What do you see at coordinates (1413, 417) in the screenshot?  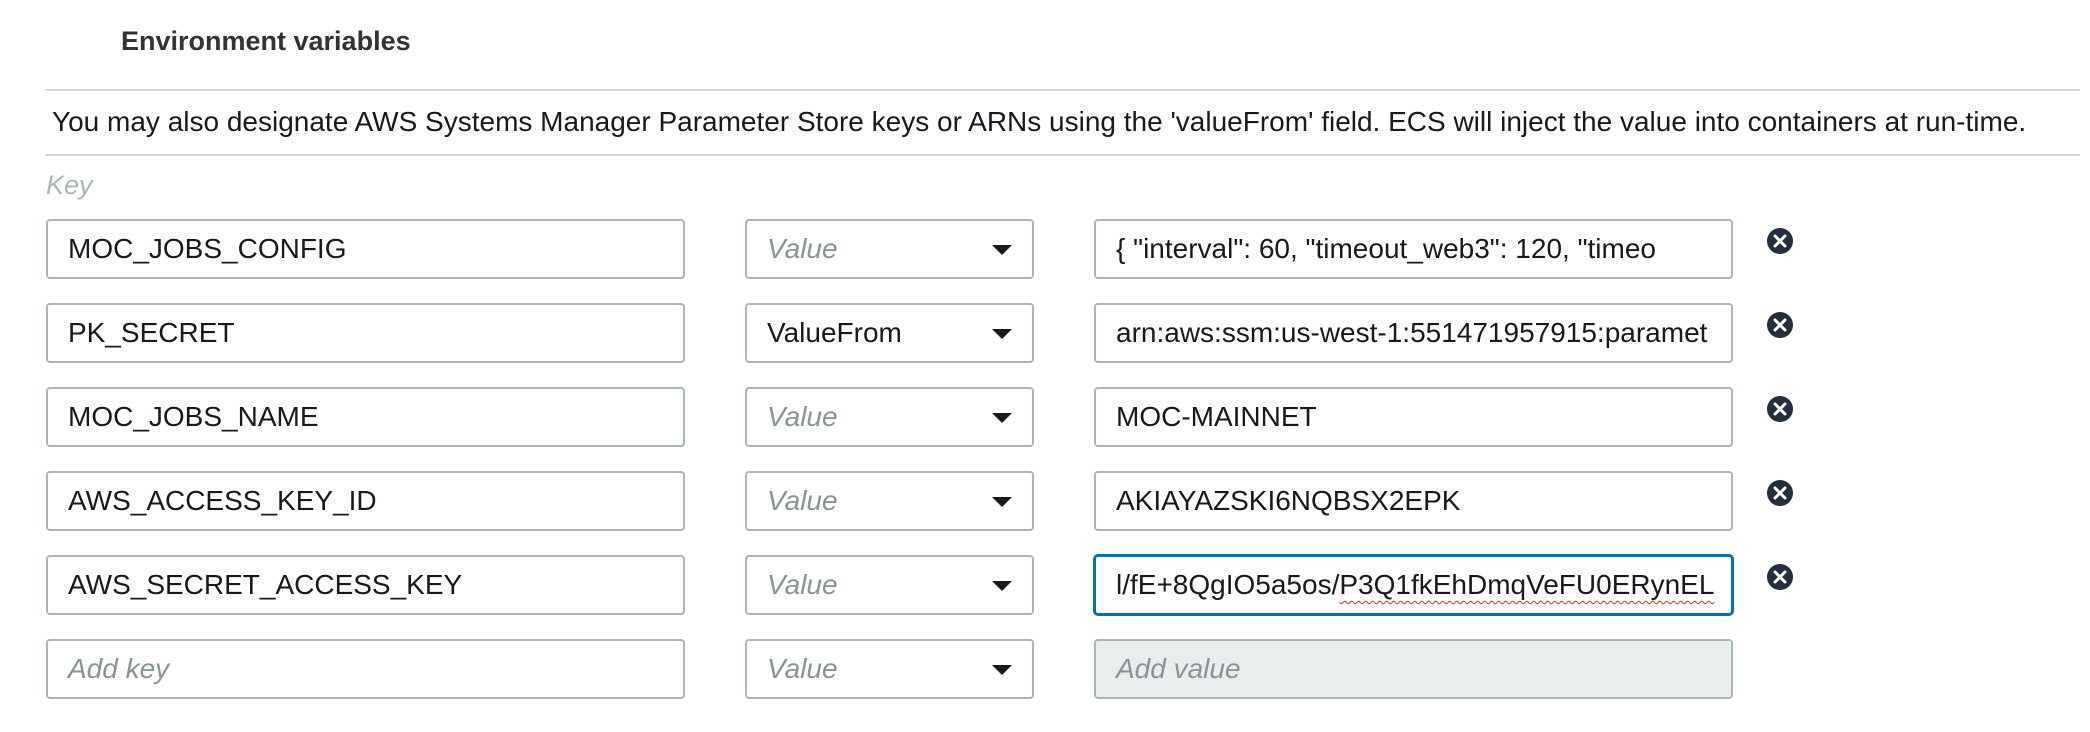 I see `env-value-input: MOC-MAINNET` at bounding box center [1413, 417].